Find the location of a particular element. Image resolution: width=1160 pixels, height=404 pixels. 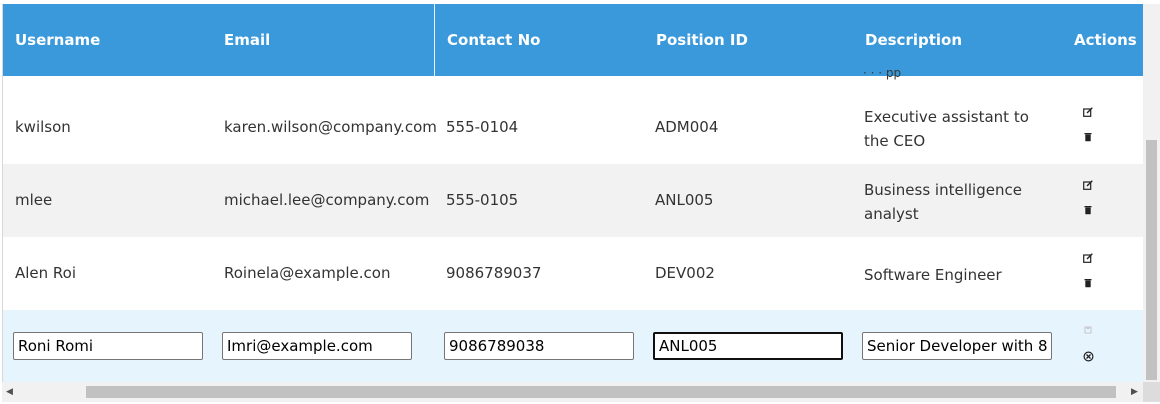

username-input is located at coordinates (108, 346).